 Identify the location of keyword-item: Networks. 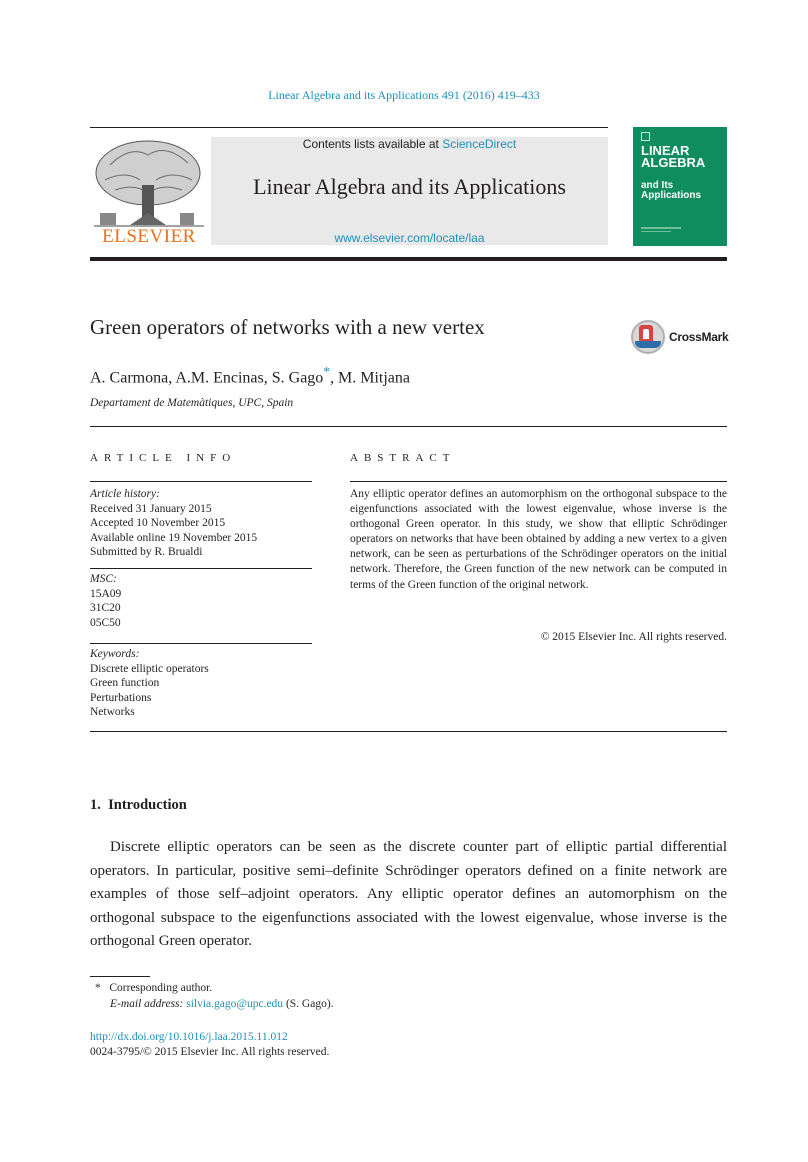
(112, 712).